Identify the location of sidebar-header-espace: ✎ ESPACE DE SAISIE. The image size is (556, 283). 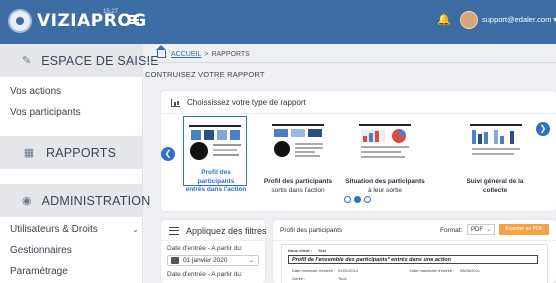
(79, 60).